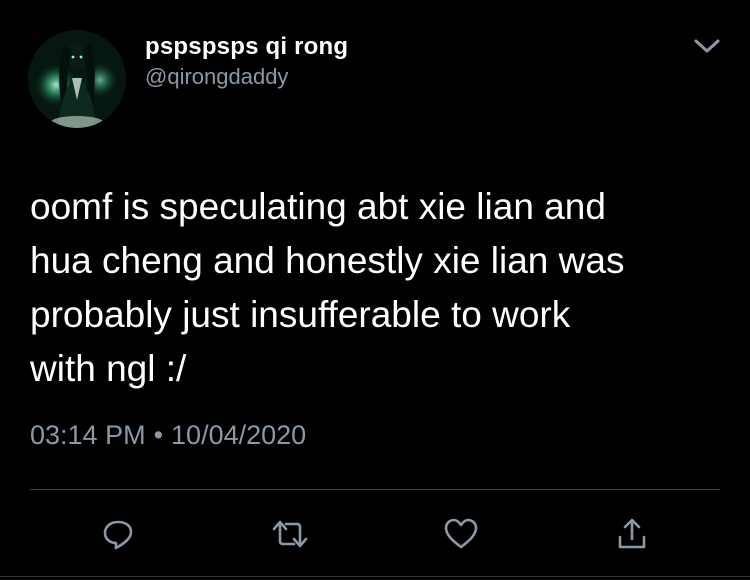 The image size is (750, 580). Describe the element at coordinates (375, 534) in the screenshot. I see `tweet-actions` at that location.